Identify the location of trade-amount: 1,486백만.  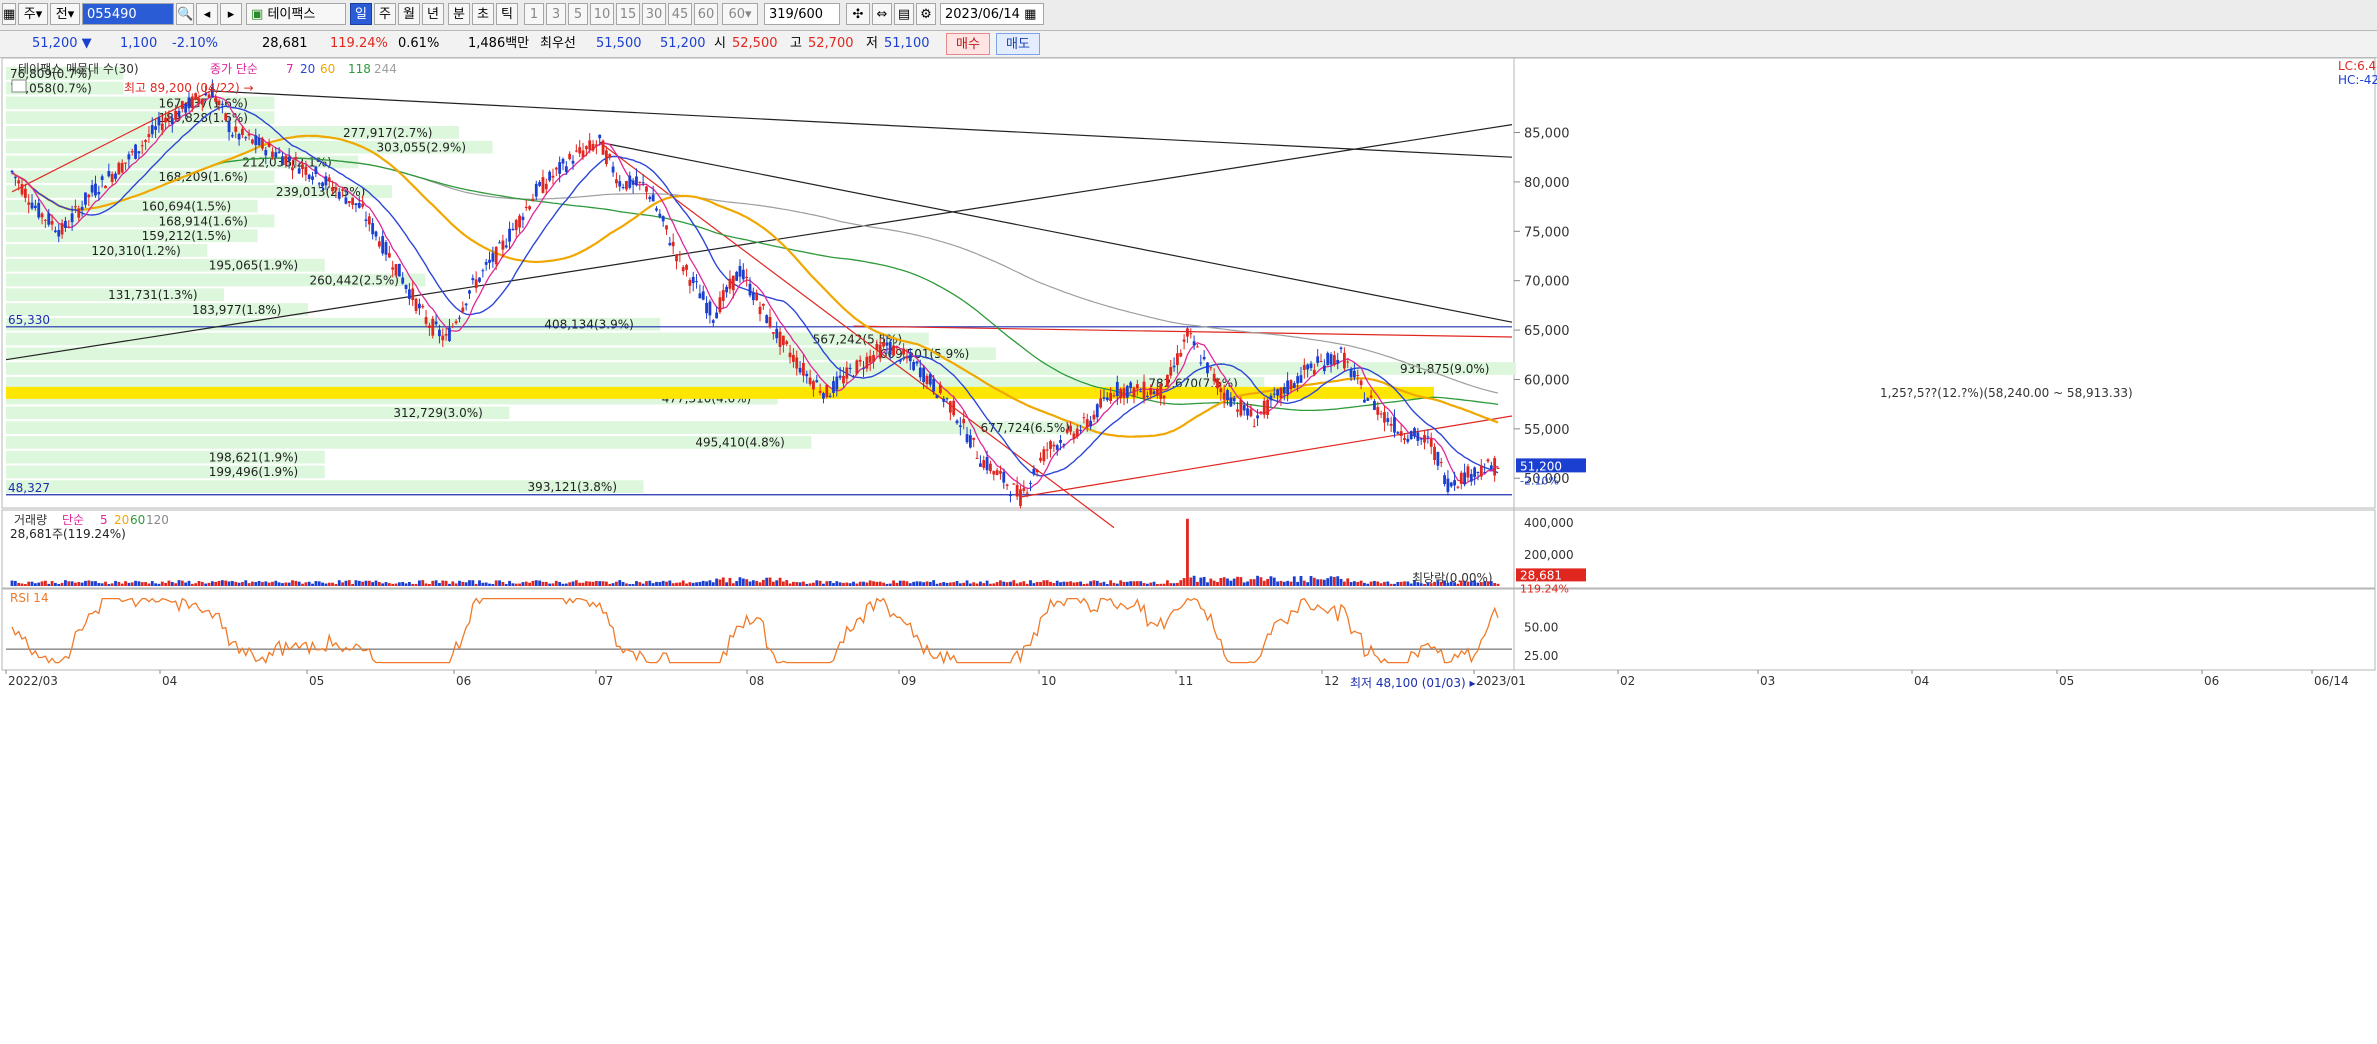
(499, 43).